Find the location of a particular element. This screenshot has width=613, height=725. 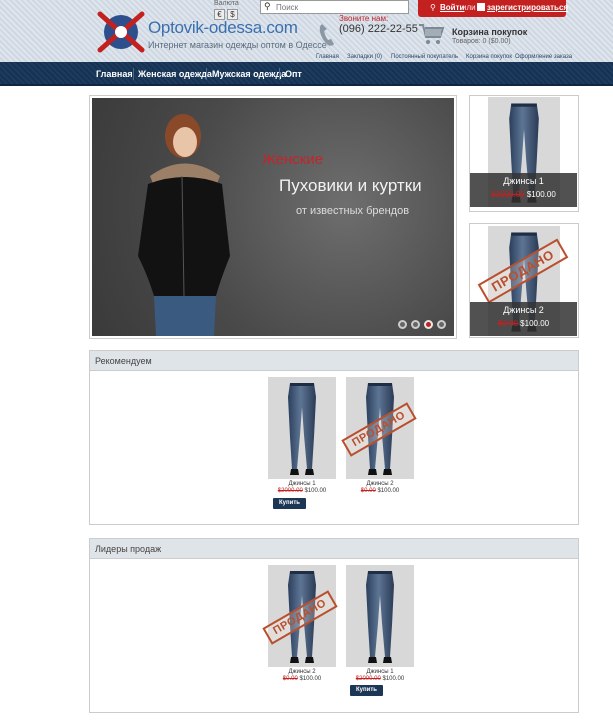

register-link: зарегистрироваться is located at coordinates (527, 7).